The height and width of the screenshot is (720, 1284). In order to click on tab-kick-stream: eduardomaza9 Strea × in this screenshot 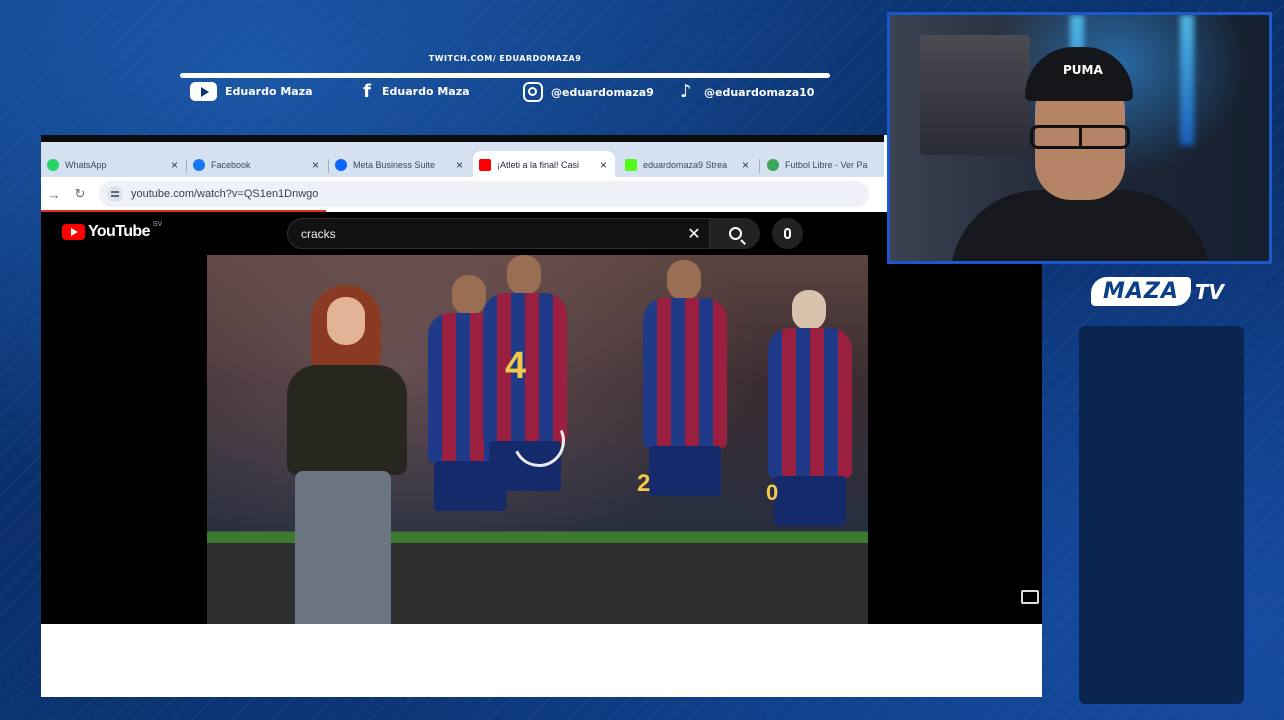, I will do `click(688, 165)`.